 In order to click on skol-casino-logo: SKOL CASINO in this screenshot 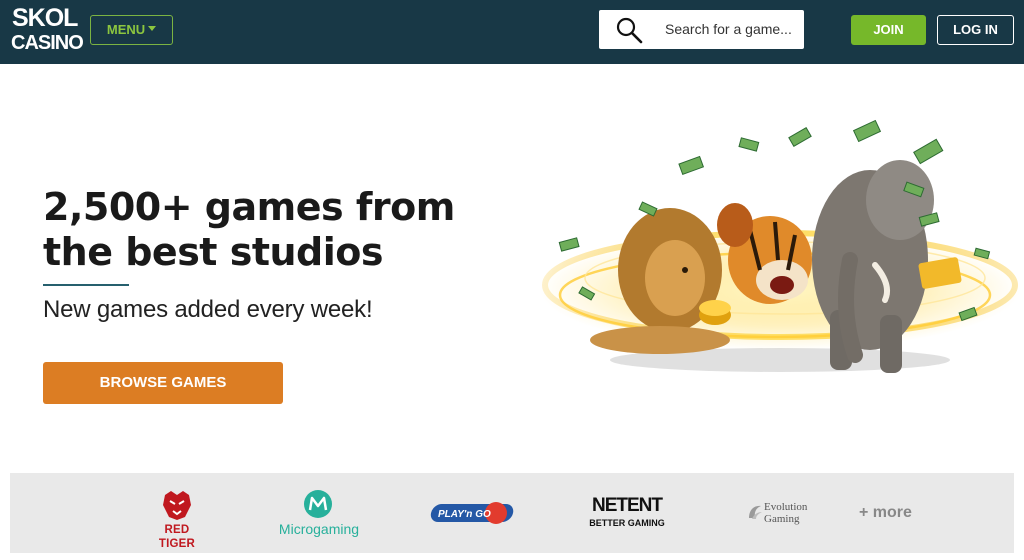, I will do `click(47, 31)`.